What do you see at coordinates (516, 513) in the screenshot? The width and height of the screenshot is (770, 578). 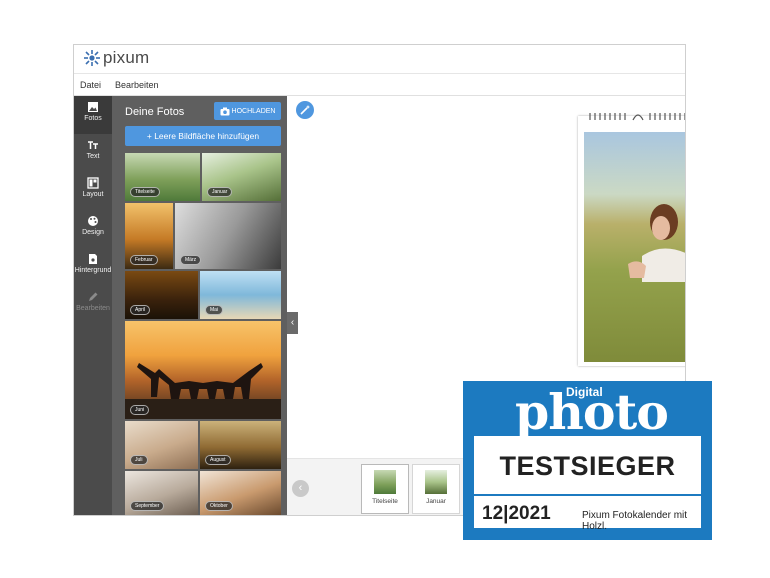 I see `award-issue: 12|2021` at bounding box center [516, 513].